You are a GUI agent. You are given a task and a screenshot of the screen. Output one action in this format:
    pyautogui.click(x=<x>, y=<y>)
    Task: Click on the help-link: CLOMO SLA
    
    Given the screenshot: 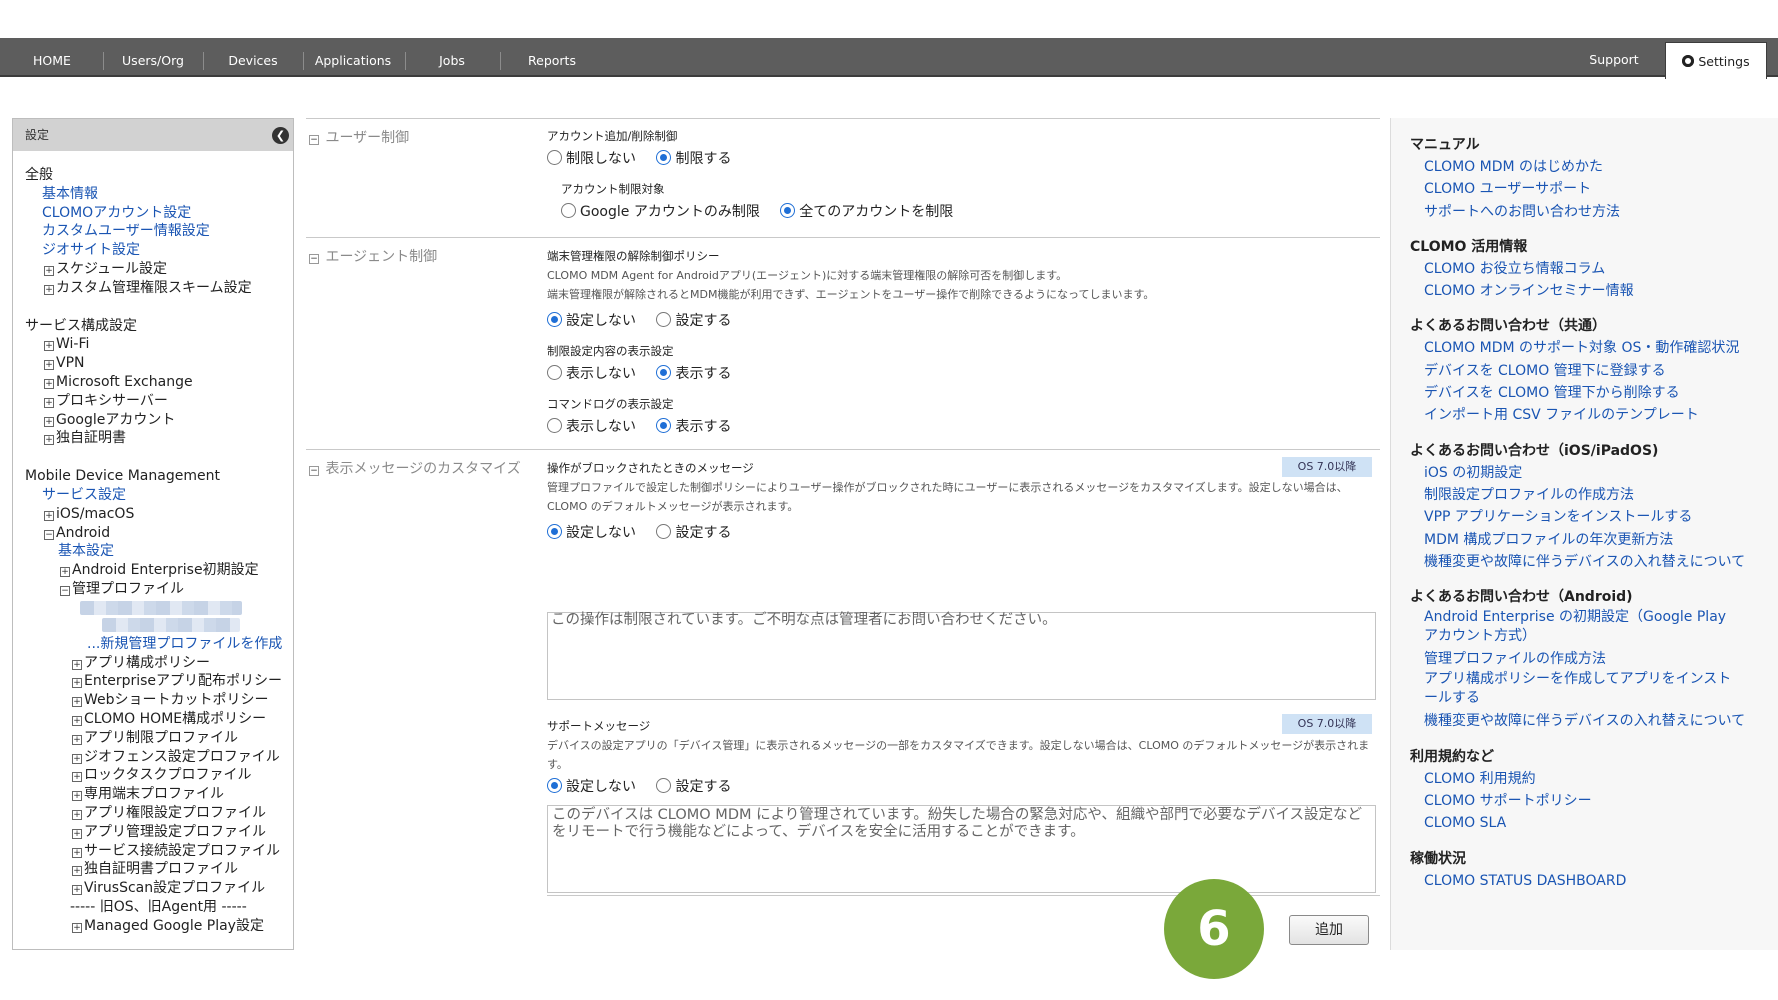 What is the action you would take?
    pyautogui.click(x=1601, y=823)
    